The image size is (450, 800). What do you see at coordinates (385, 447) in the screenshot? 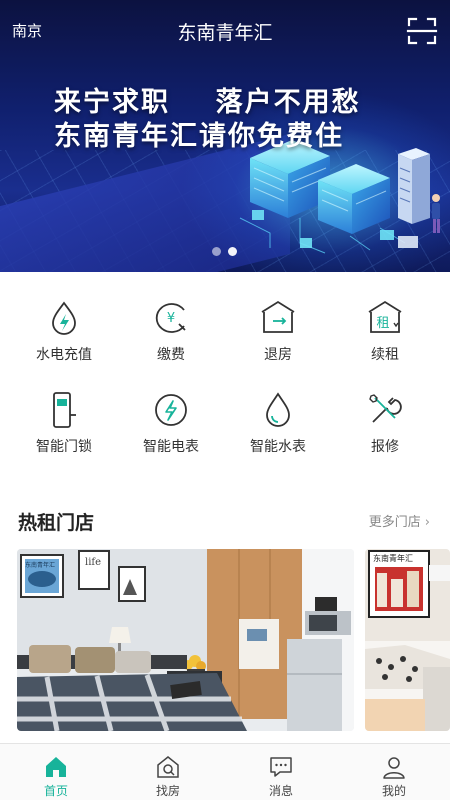
I see `service-label: 报修` at bounding box center [385, 447].